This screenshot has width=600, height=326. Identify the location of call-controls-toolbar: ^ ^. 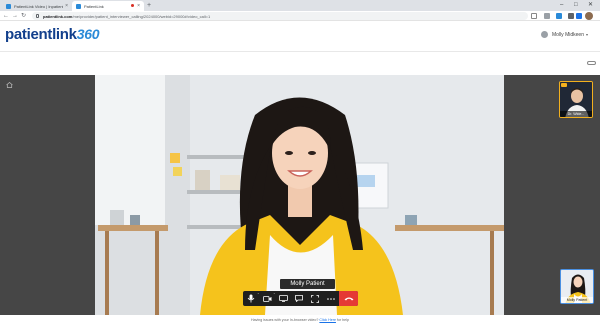
(300, 298).